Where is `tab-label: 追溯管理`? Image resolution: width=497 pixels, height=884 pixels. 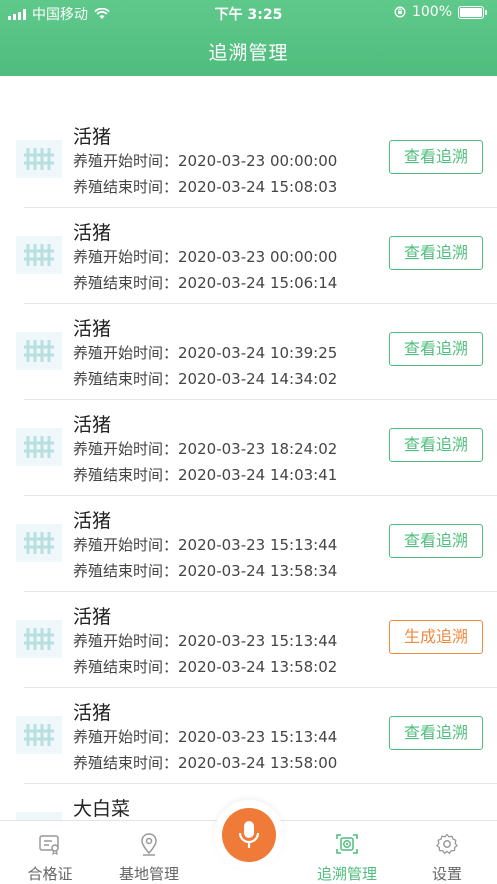 tab-label: 追溯管理 is located at coordinates (346, 874).